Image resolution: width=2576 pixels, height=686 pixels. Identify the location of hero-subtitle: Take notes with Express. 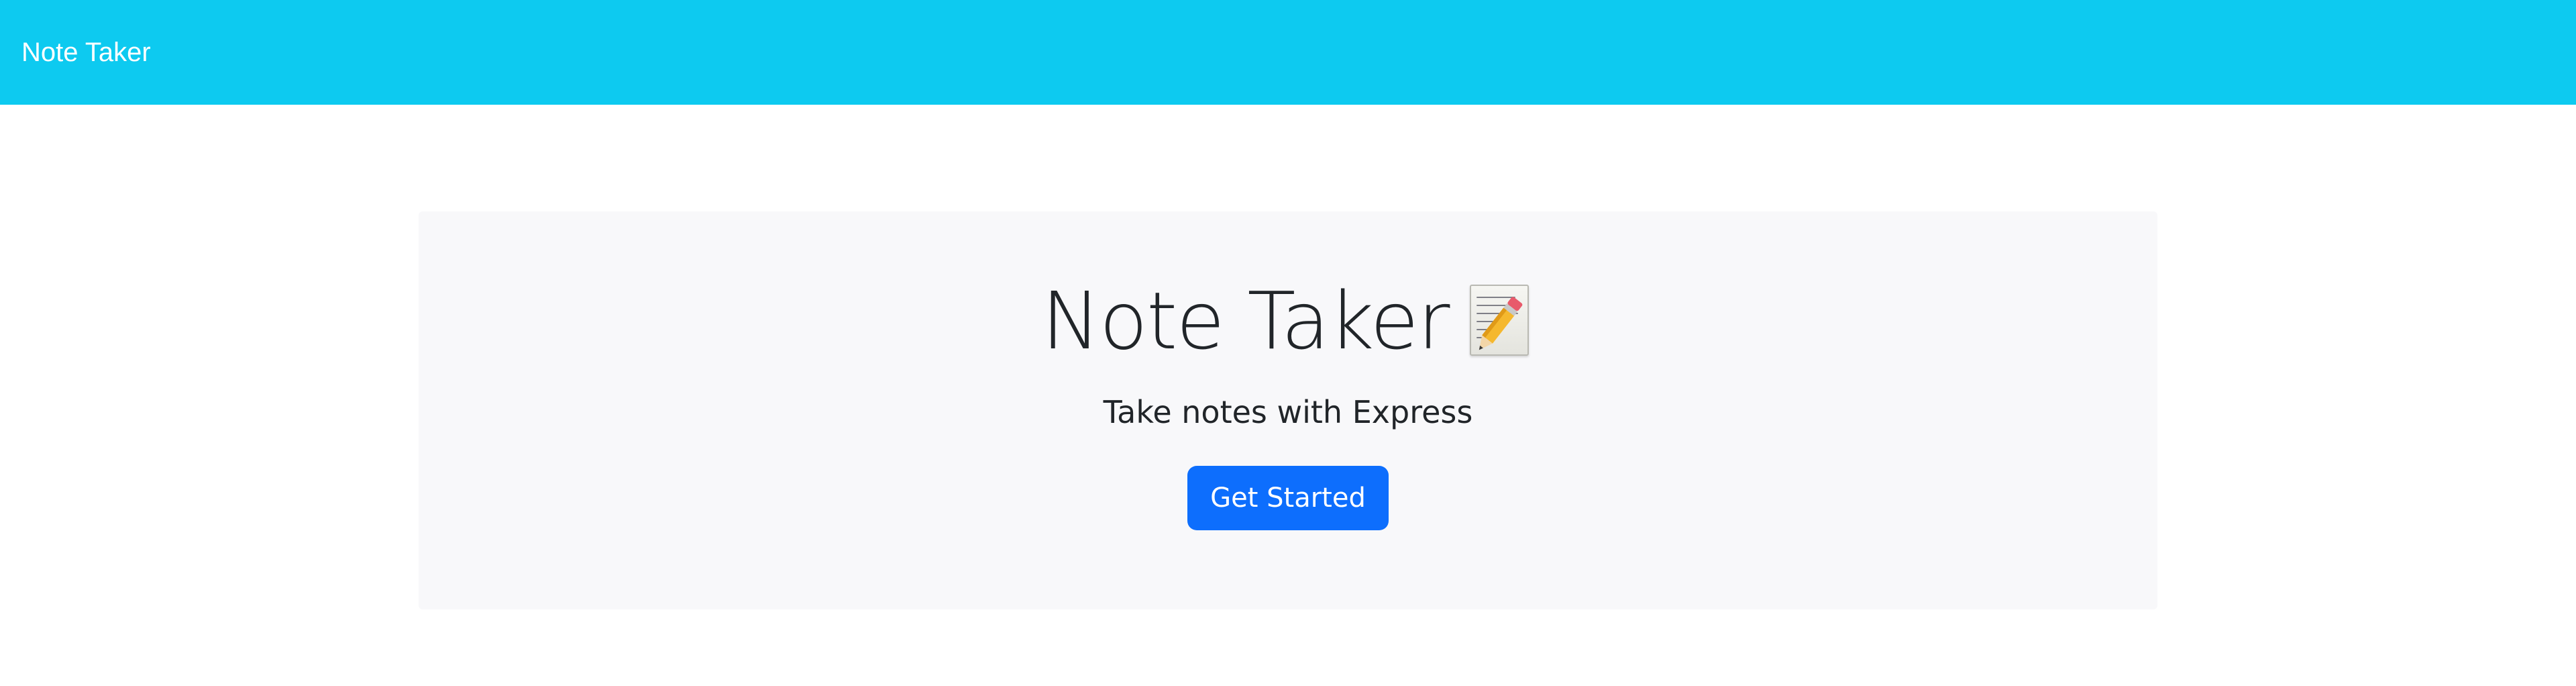
(1288, 412).